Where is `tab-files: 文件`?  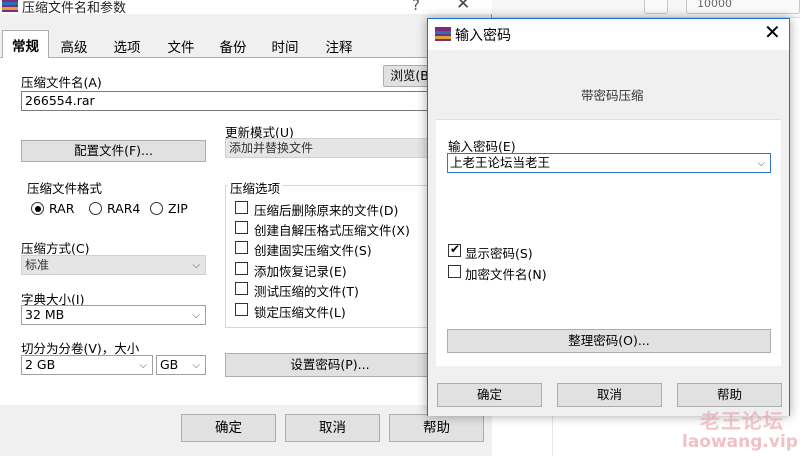 tab-files: 文件 is located at coordinates (181, 45).